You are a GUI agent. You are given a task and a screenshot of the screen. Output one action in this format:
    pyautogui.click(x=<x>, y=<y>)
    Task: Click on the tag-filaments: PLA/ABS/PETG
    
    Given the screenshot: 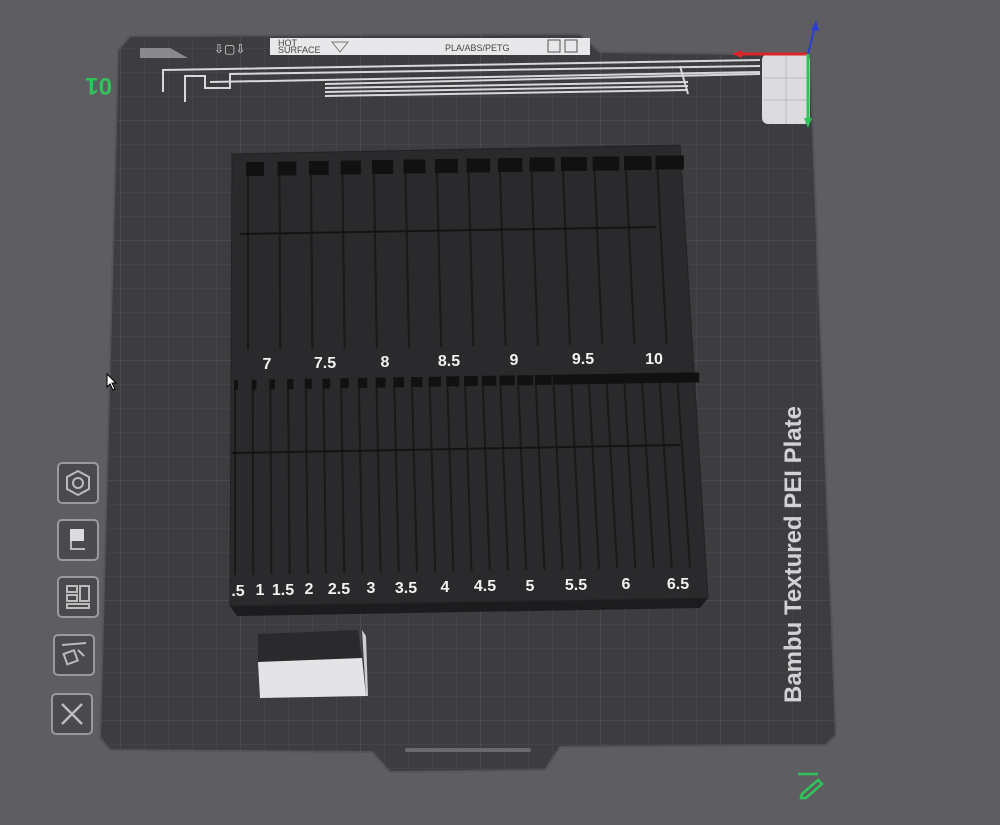 What is the action you would take?
    pyautogui.click(x=477, y=48)
    